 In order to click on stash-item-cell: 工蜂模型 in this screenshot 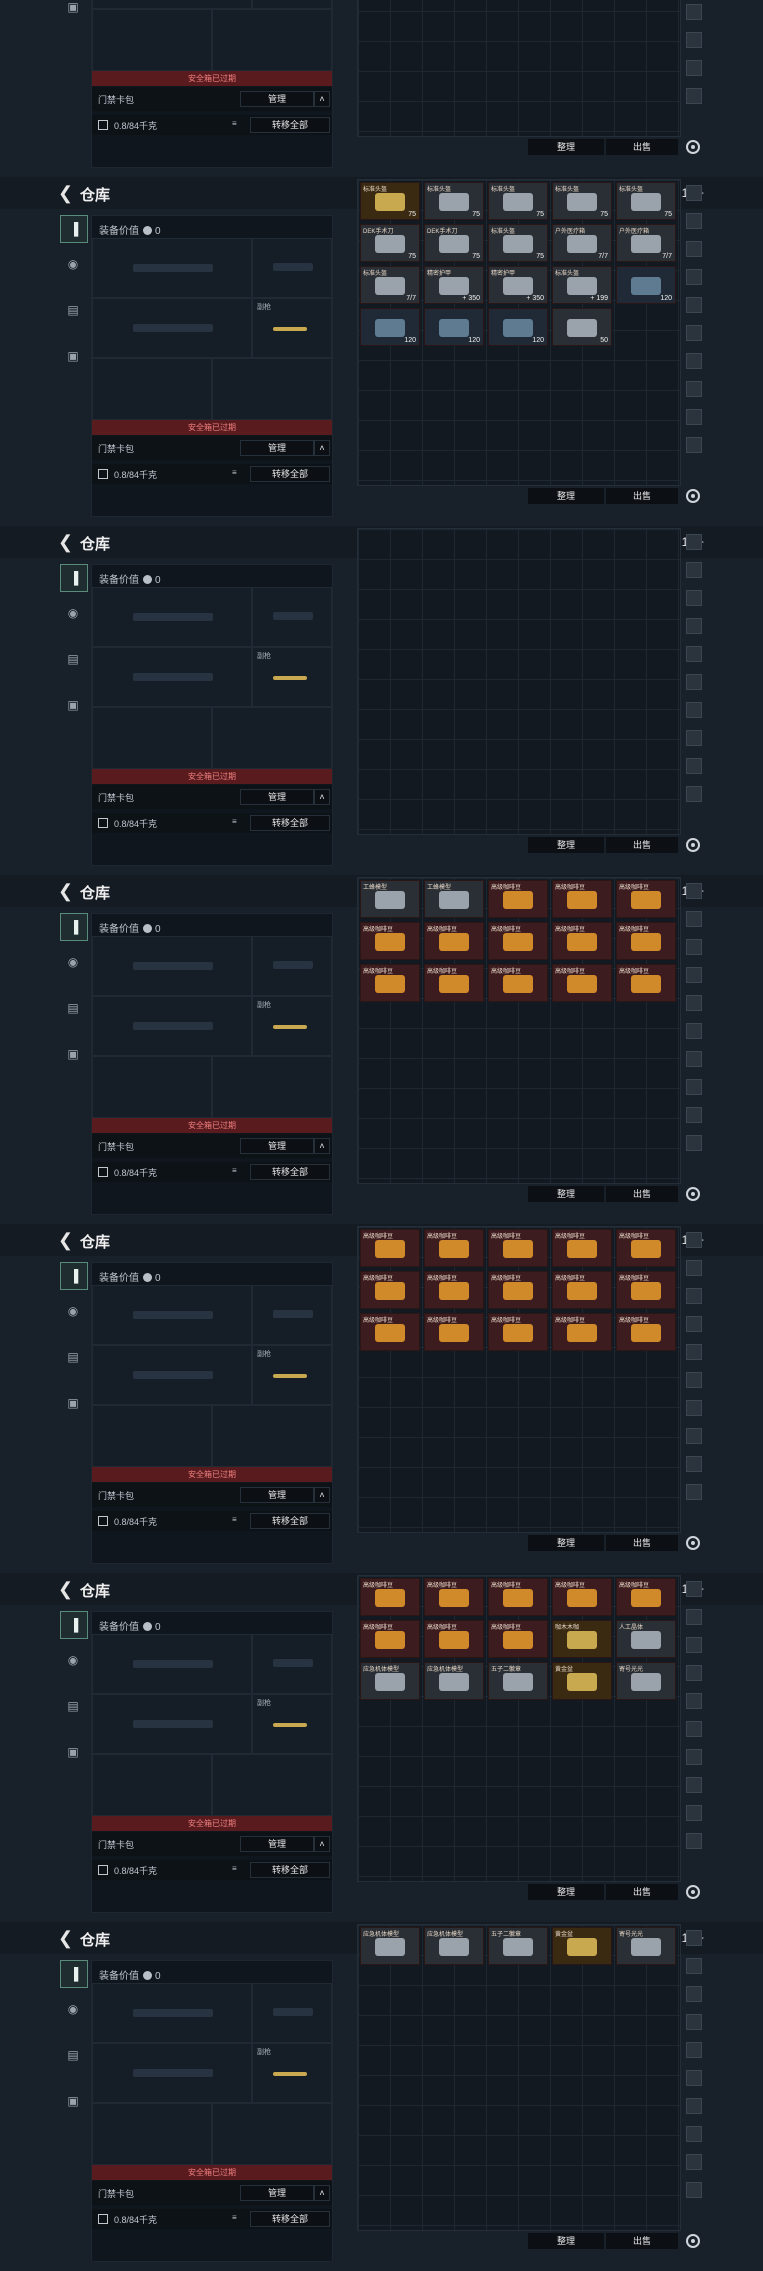, I will do `click(454, 899)`.